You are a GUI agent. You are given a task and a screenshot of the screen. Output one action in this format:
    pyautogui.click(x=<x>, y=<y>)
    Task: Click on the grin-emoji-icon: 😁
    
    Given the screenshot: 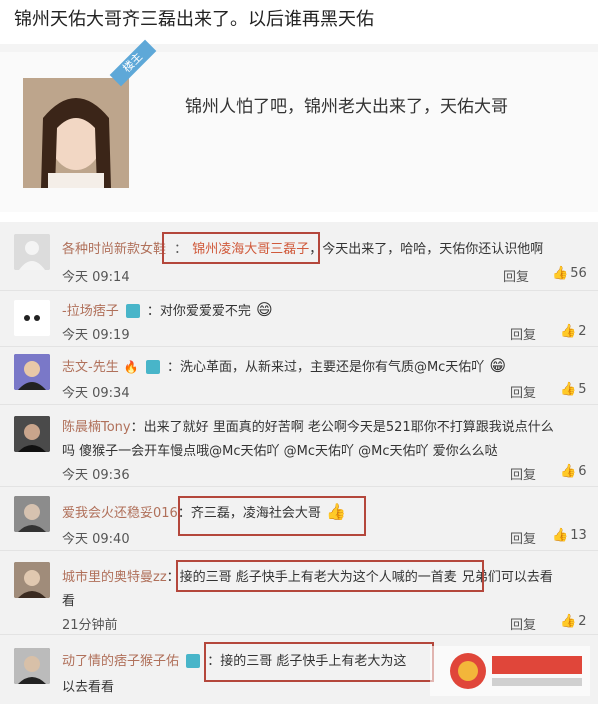 What is the action you would take?
    pyautogui.click(x=498, y=365)
    